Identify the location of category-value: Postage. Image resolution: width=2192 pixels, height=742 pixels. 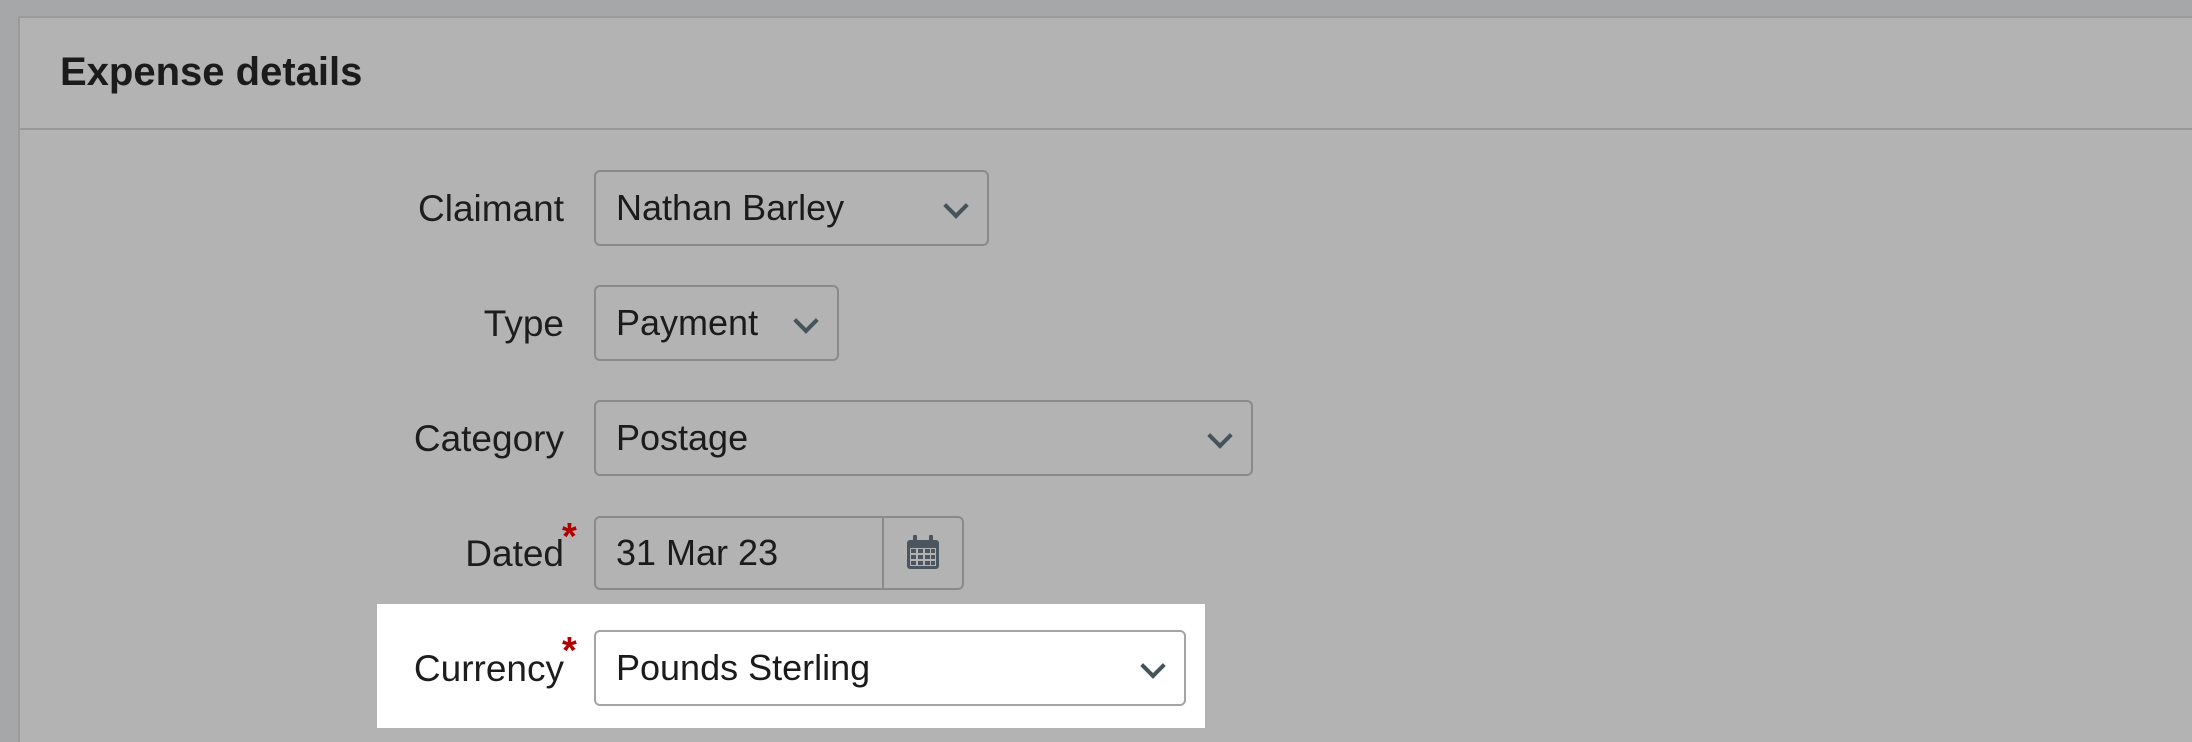
(682, 437).